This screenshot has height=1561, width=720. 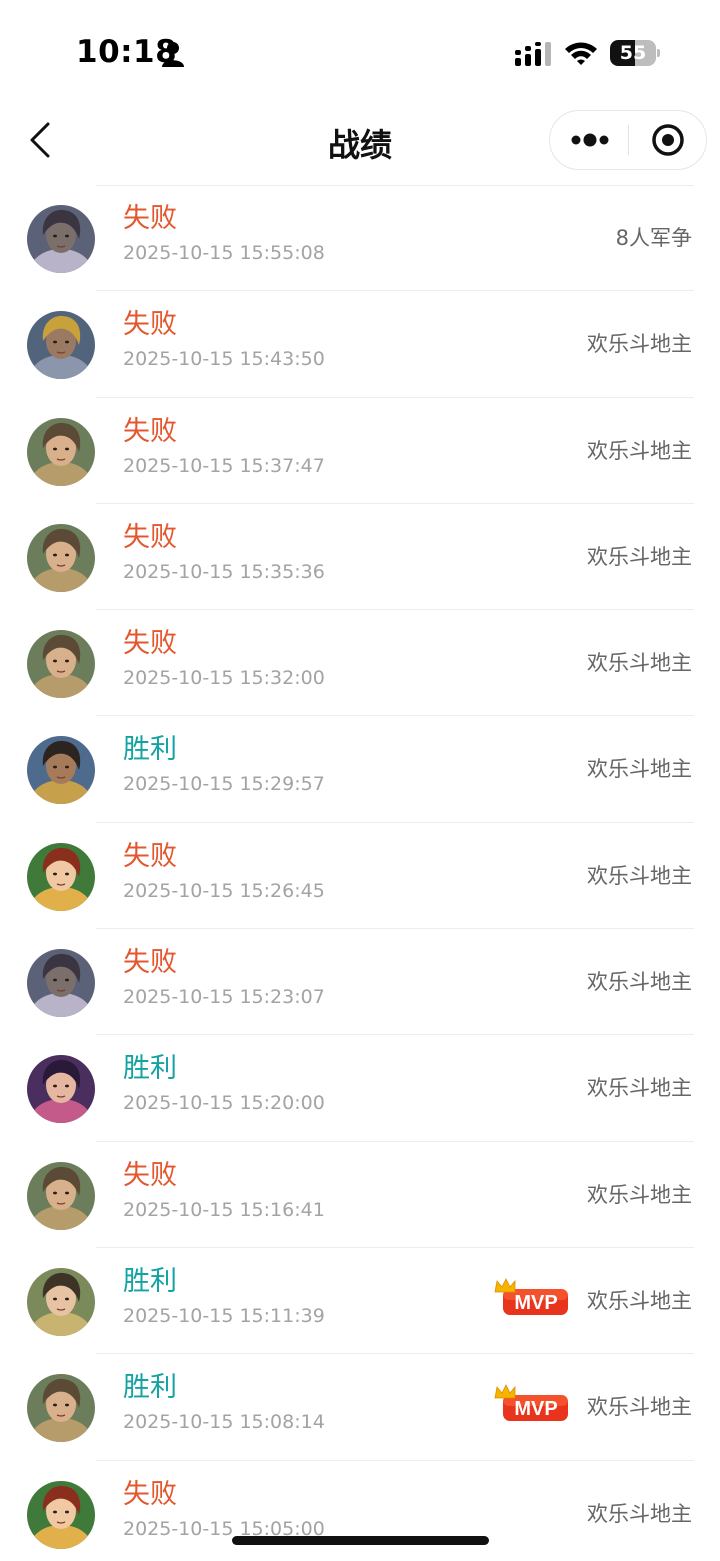 I want to click on home-indicator, so click(x=360, y=1540).